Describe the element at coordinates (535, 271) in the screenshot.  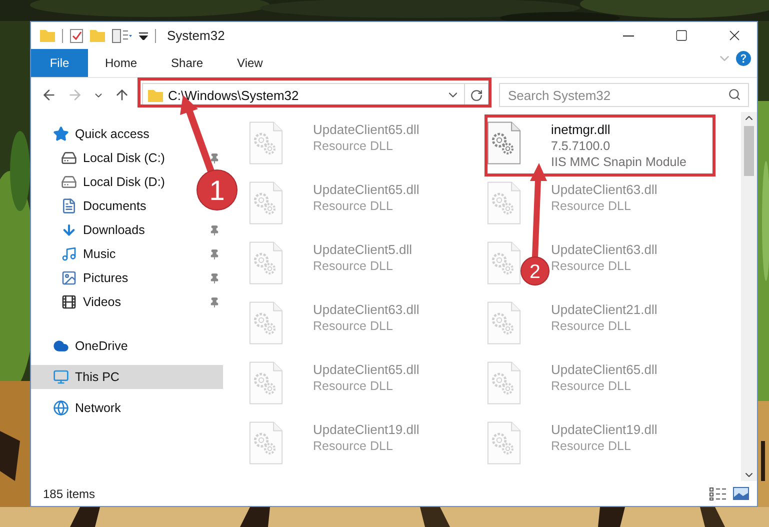
I see `step-number: 2` at that location.